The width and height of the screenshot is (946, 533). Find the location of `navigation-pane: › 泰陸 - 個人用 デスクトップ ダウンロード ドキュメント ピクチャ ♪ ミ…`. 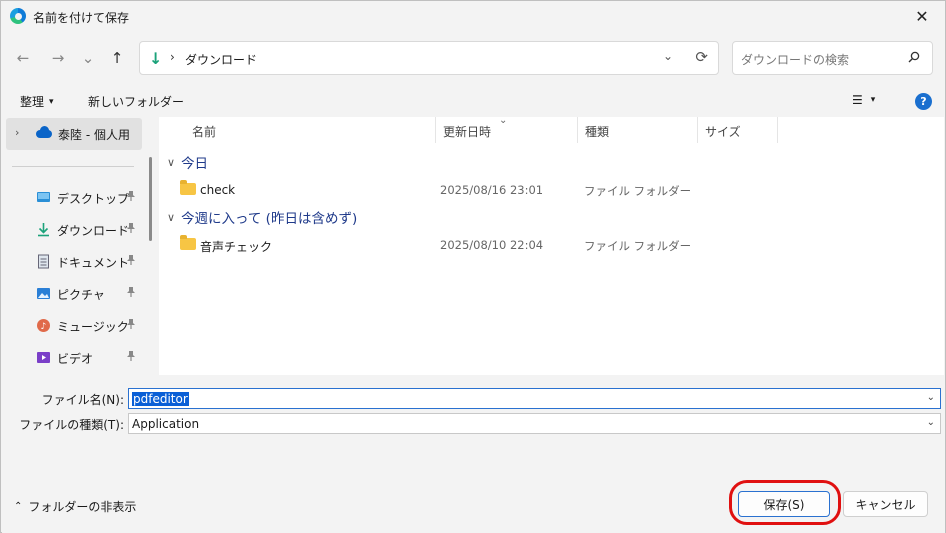

navigation-pane: › 泰陸 - 個人用 デスクトップ ダウンロード ドキュメント ピクチャ ♪ ミ… is located at coordinates (80, 246).